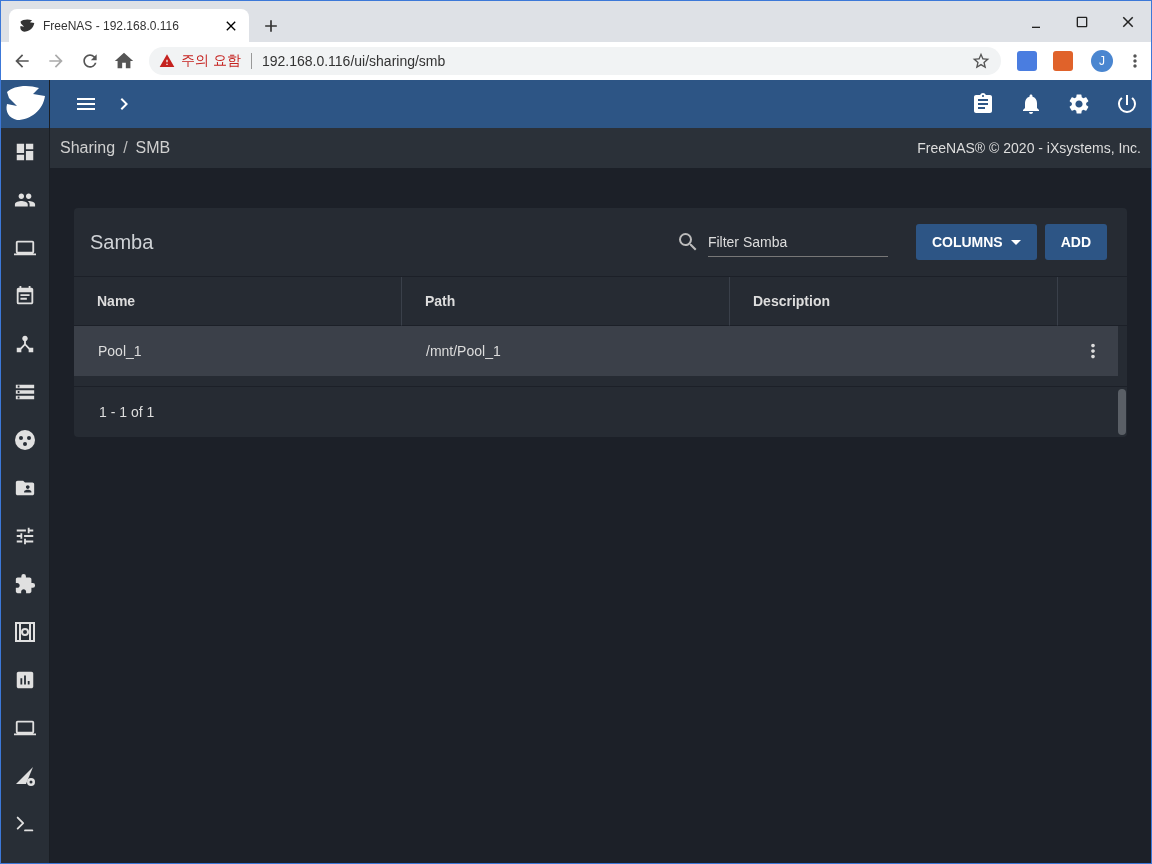 This screenshot has width=1152, height=864. Describe the element at coordinates (25, 440) in the screenshot. I see `circle-dots-icon` at that location.